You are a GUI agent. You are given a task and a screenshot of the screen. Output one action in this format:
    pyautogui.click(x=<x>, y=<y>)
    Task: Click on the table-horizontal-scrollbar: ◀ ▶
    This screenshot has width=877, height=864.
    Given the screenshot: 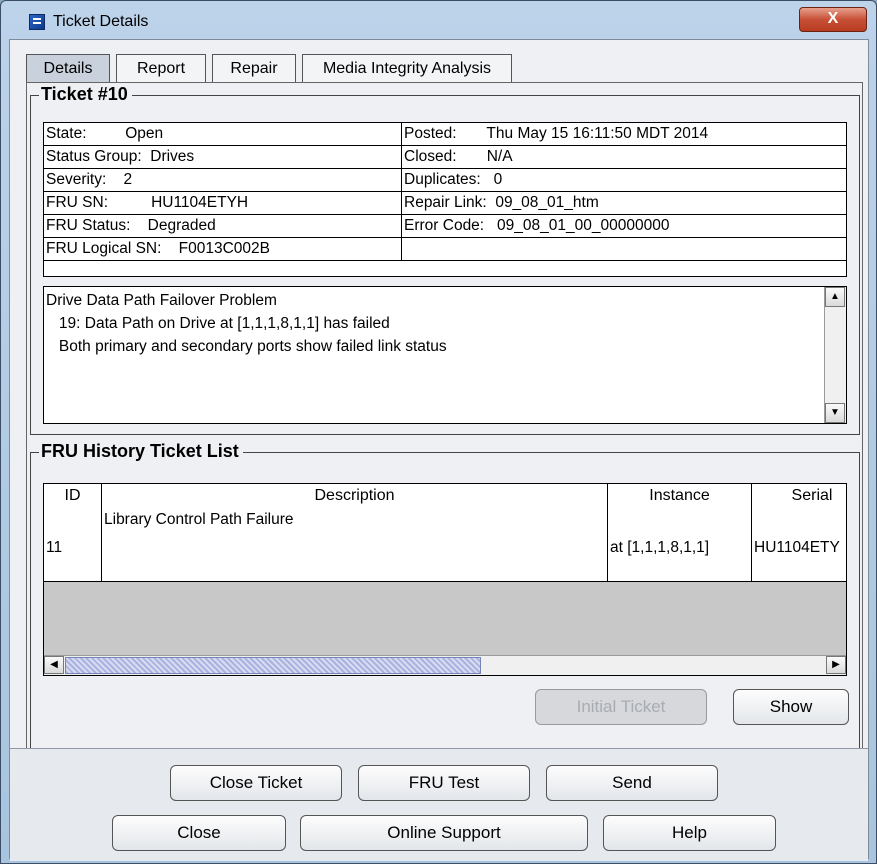 What is the action you would take?
    pyautogui.click(x=445, y=665)
    